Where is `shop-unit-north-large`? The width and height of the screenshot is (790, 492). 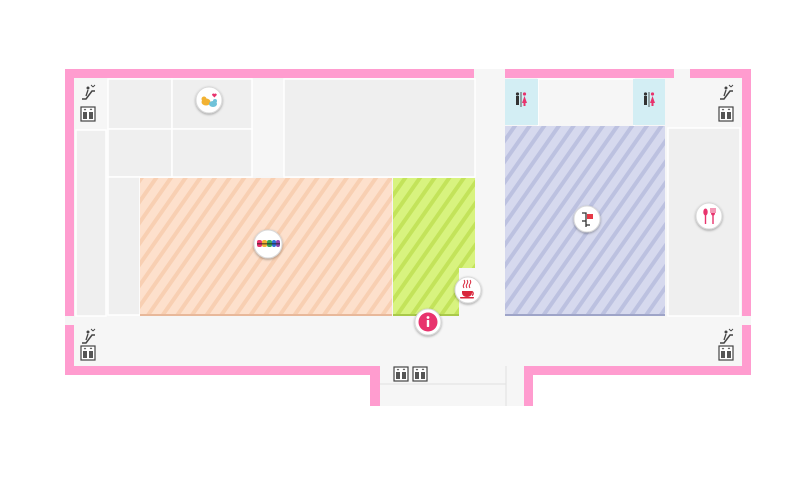
shop-unit-north-large is located at coordinates (379, 128).